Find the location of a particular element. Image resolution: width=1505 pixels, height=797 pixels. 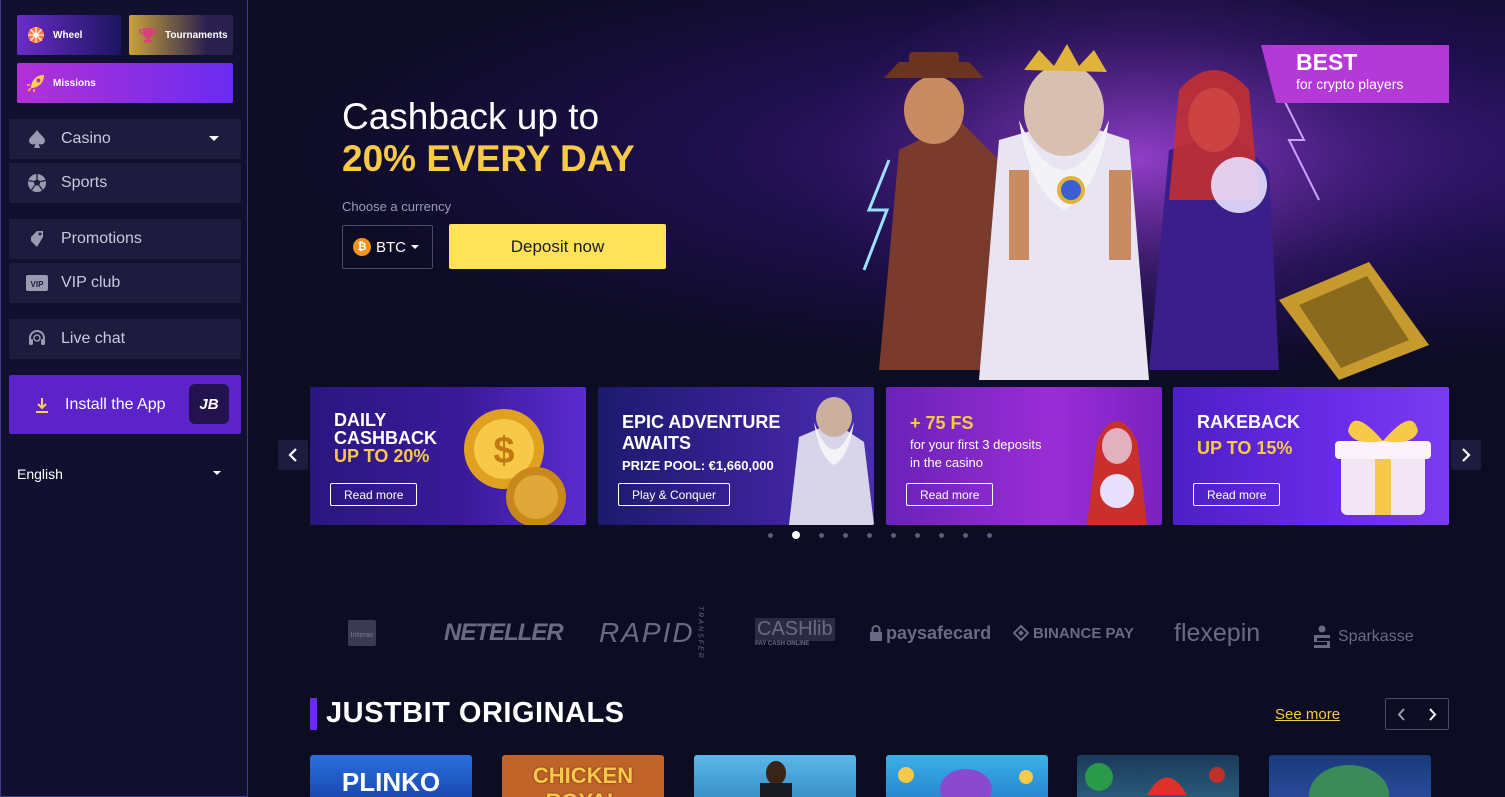

promo-title: + 75 FS is located at coordinates (942, 423).